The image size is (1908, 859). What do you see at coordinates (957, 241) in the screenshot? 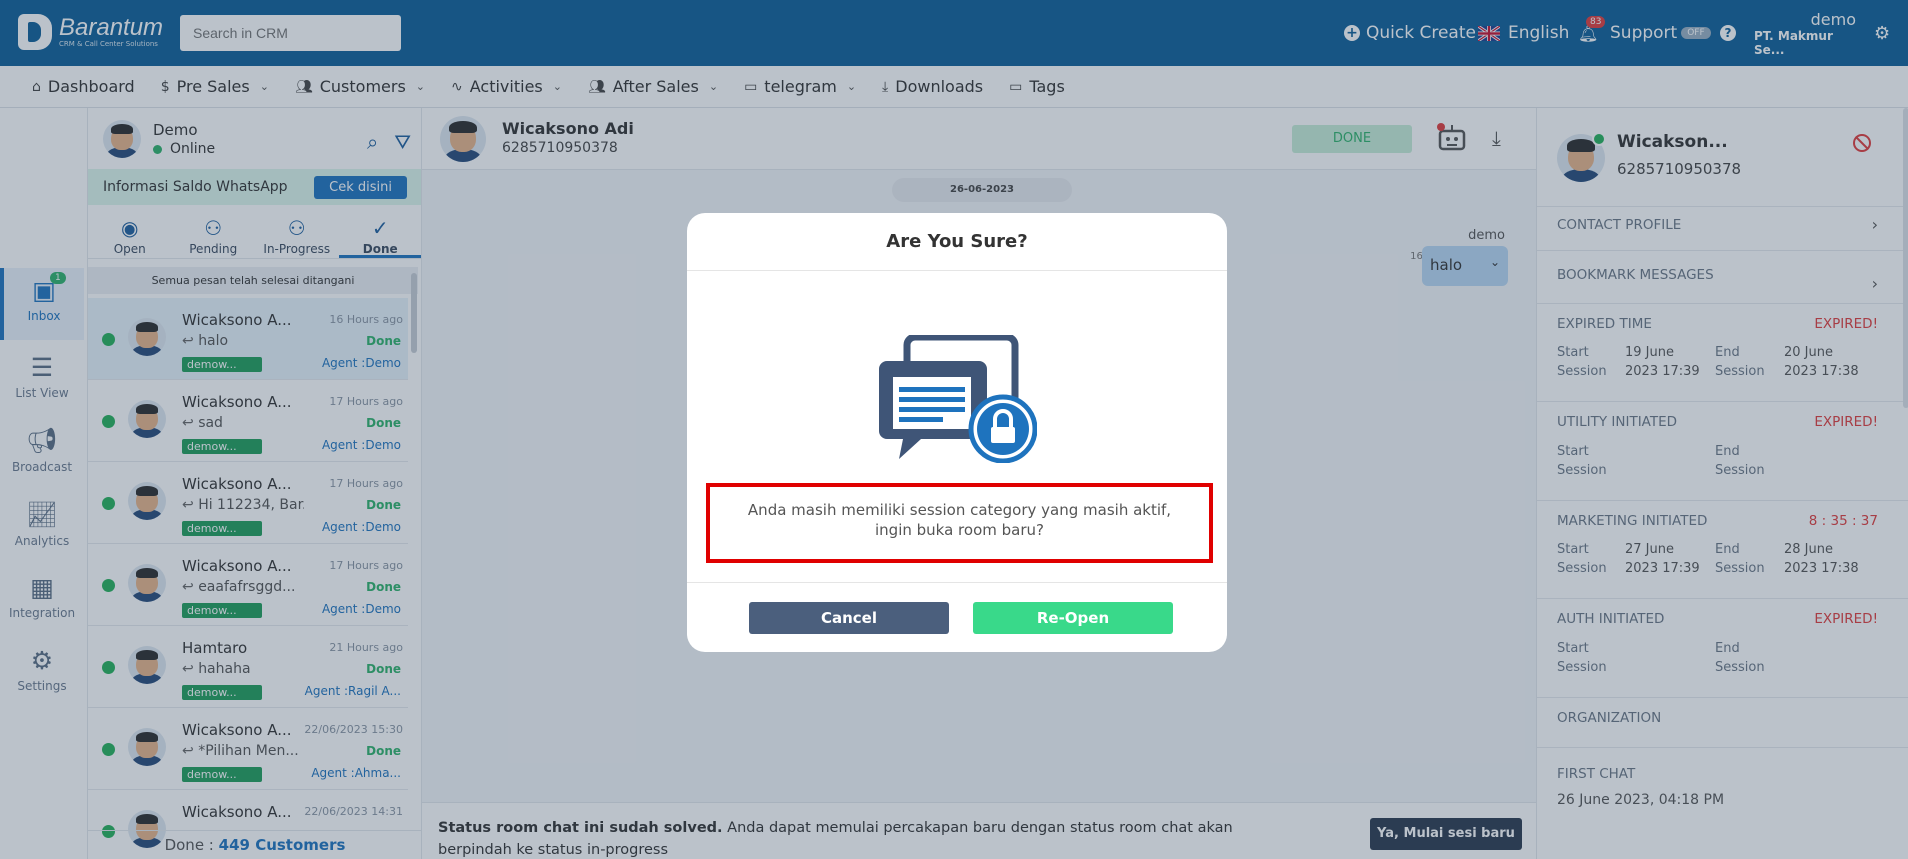
I see `dialog-title: Are You Sure?` at bounding box center [957, 241].